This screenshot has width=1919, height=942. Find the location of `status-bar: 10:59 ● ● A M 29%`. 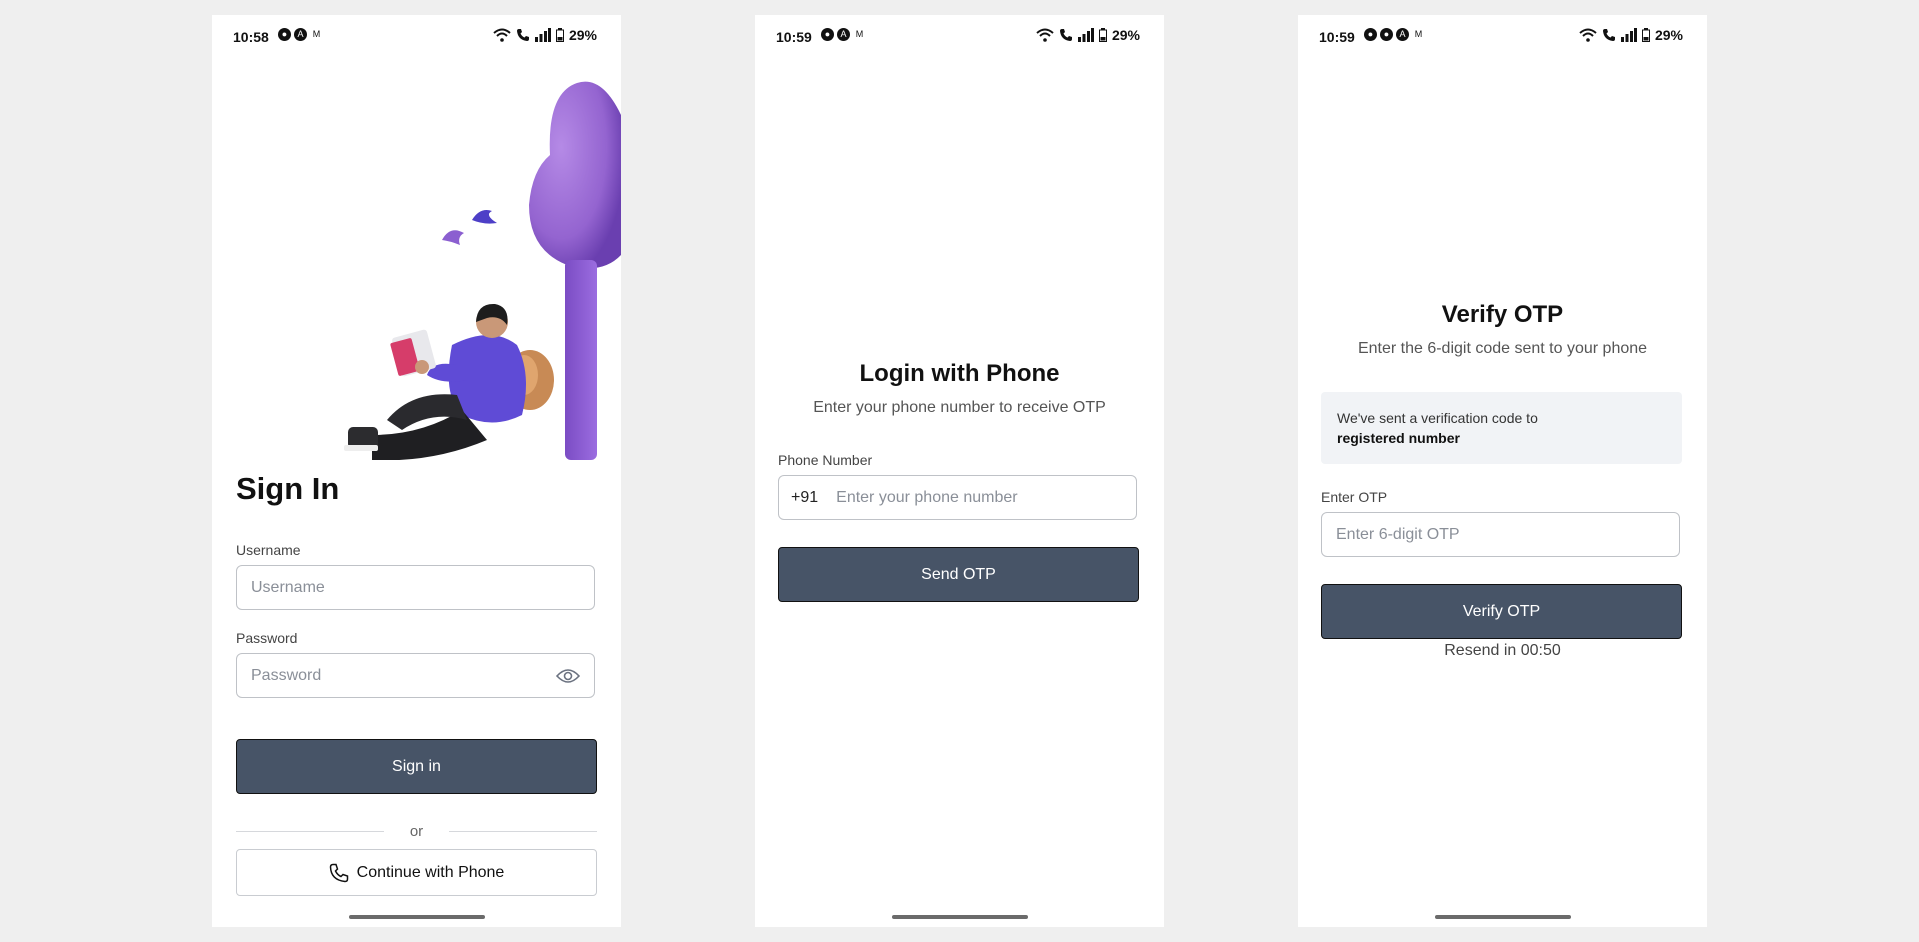

status-bar: 10:59 ● ● A M 29% is located at coordinates (1502, 37).